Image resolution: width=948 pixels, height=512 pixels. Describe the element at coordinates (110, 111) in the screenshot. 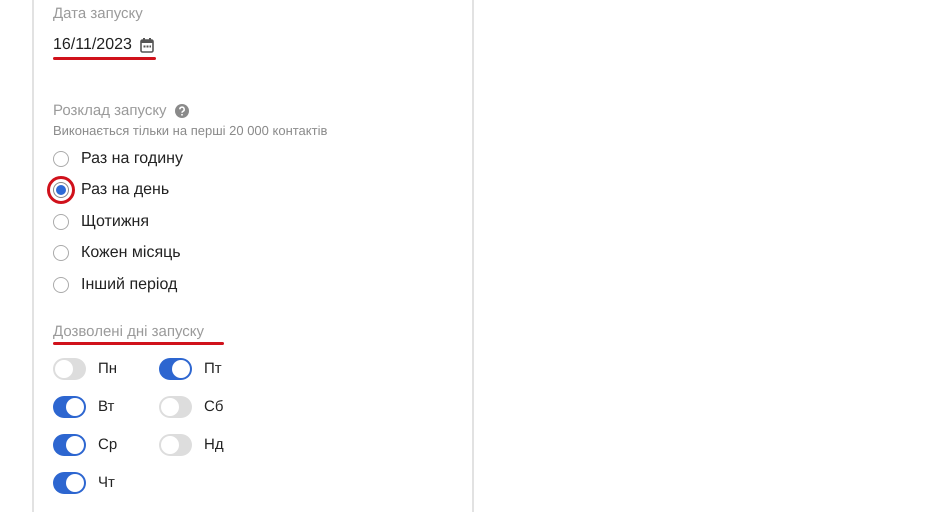

I see `schedule-label: Розклад запуску` at that location.